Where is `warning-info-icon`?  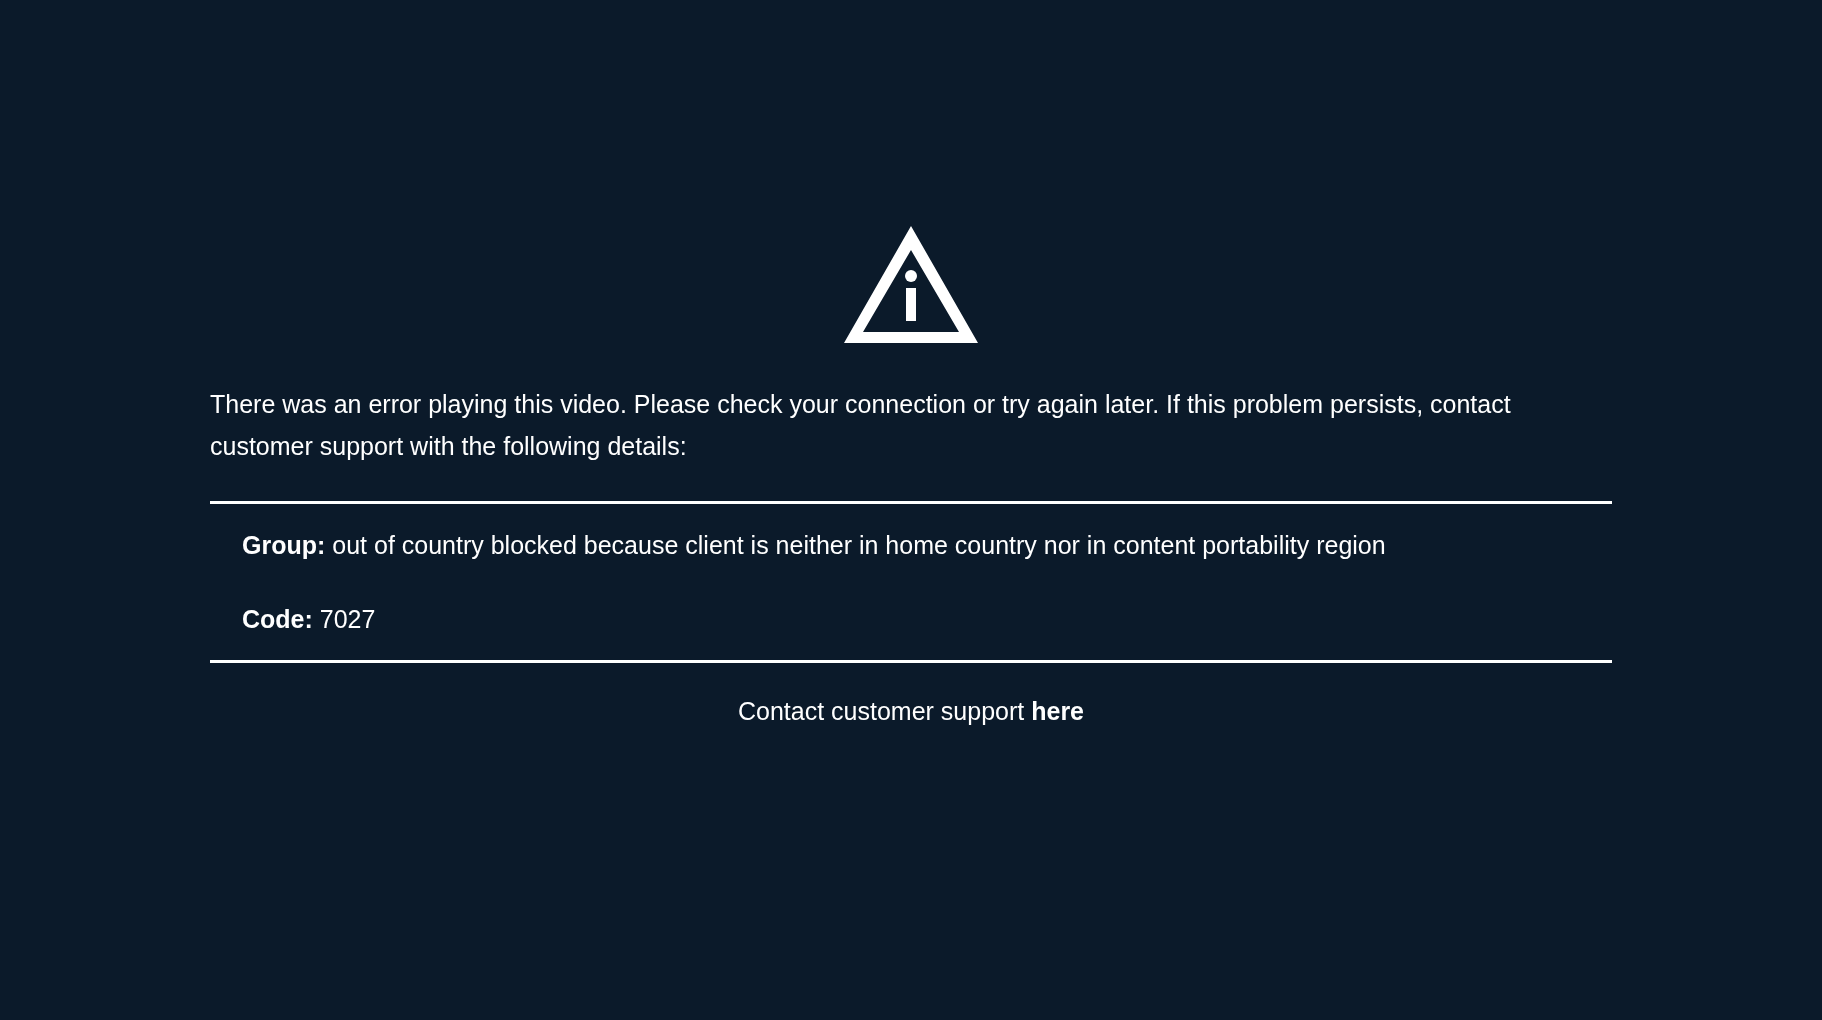
warning-info-icon is located at coordinates (911, 284).